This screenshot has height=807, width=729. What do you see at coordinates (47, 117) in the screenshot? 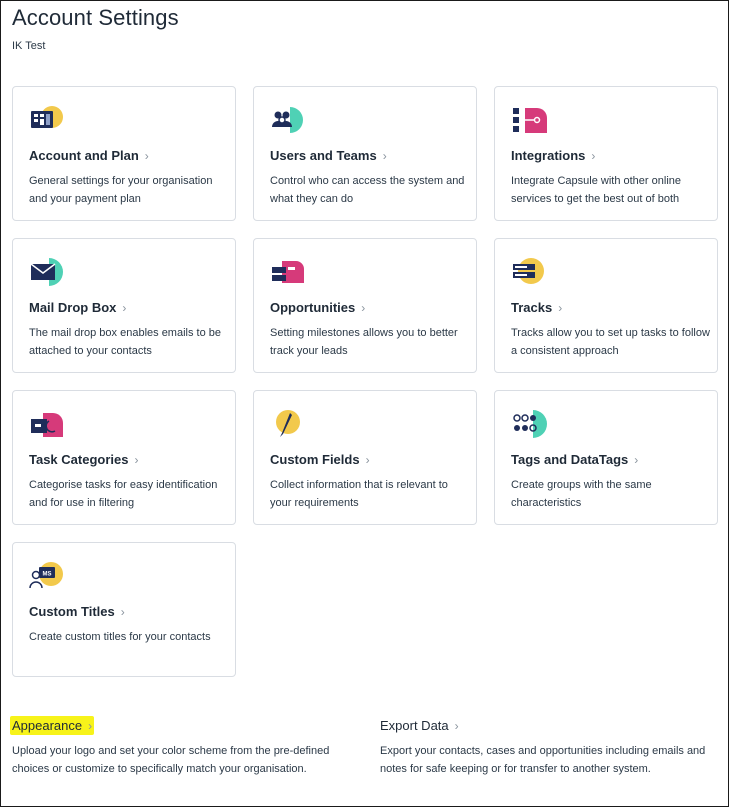
I see `account-plan-icon` at bounding box center [47, 117].